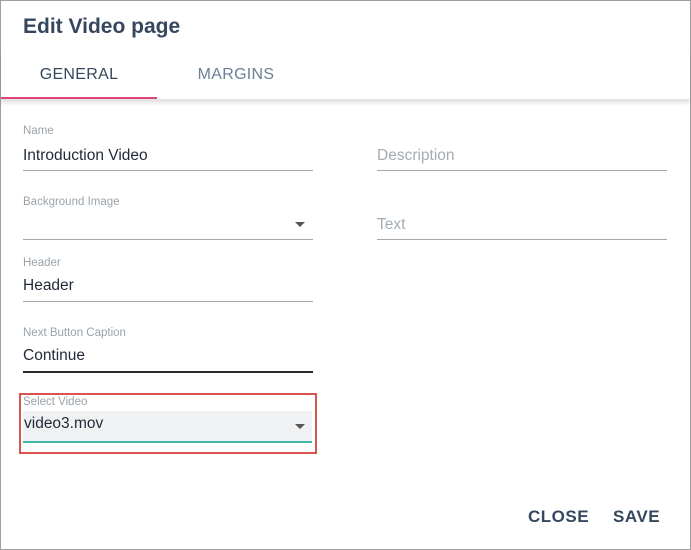 Image resolution: width=691 pixels, height=550 pixels. What do you see at coordinates (38, 131) in the screenshot?
I see `name-label: Name` at bounding box center [38, 131].